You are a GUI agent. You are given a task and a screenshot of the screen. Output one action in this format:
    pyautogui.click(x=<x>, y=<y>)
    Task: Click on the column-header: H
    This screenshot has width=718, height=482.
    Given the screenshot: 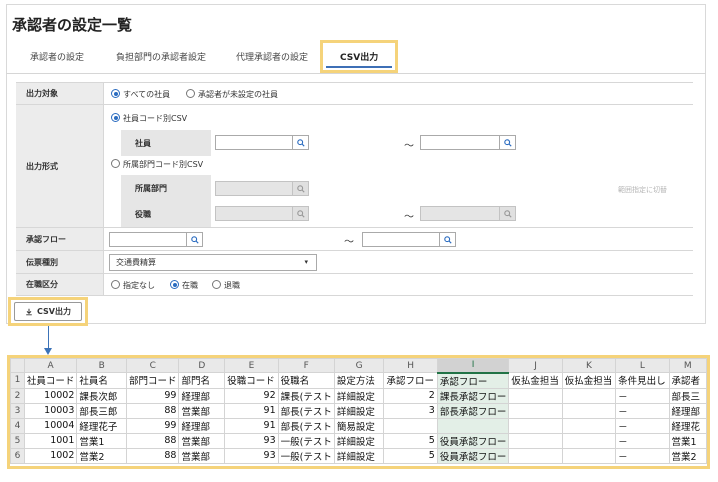 What is the action you would take?
    pyautogui.click(x=410, y=365)
    